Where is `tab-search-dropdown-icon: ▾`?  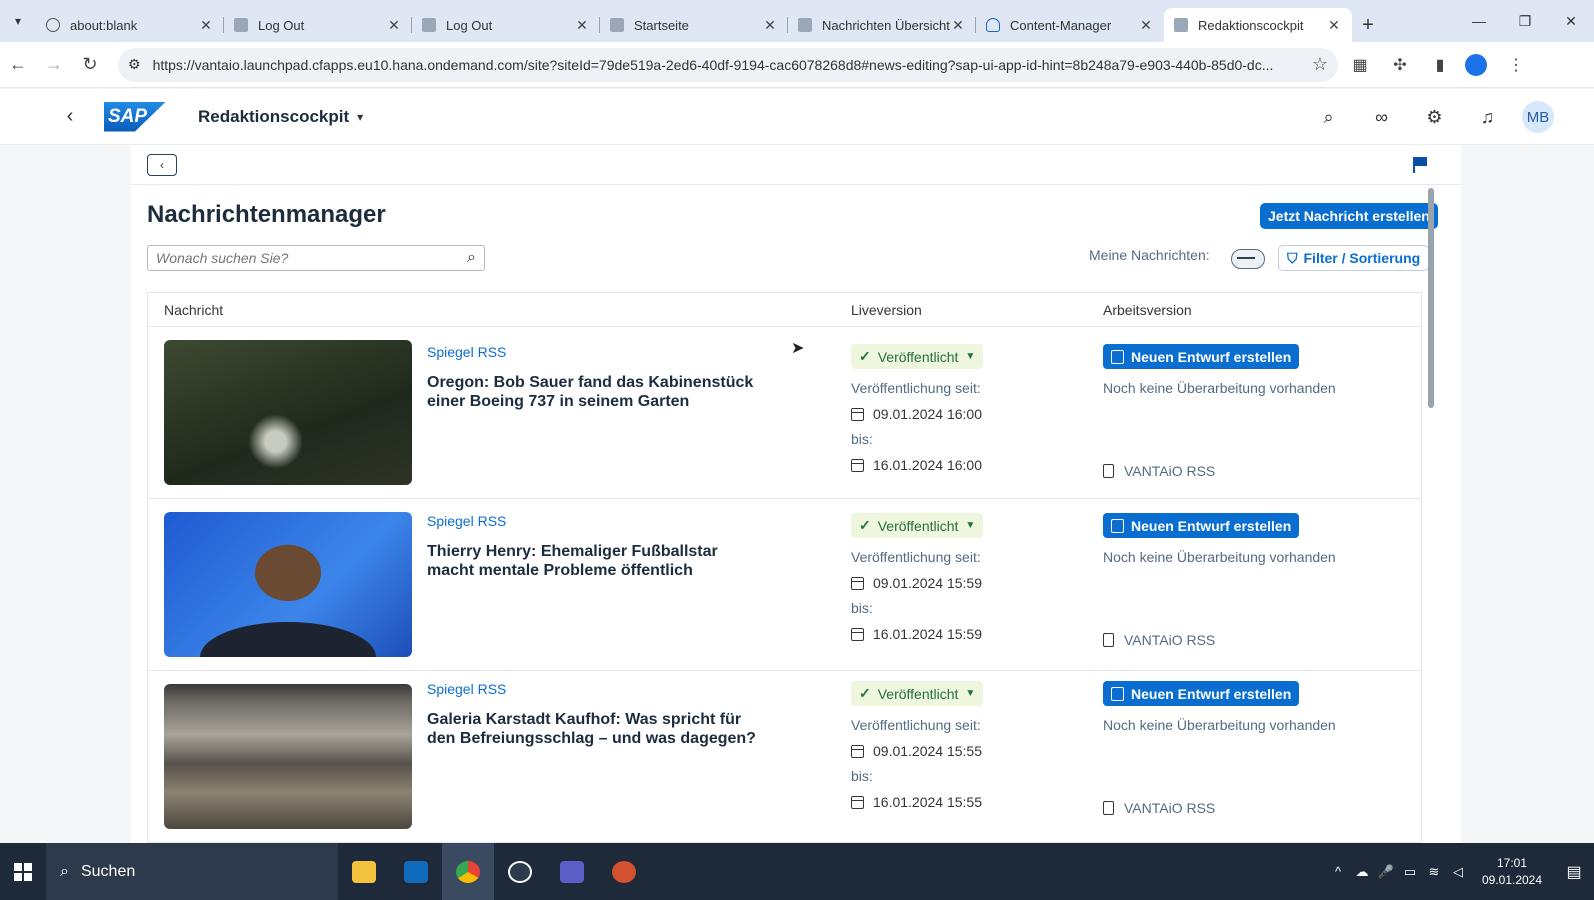
tab-search-dropdown-icon: ▾ is located at coordinates (18, 21).